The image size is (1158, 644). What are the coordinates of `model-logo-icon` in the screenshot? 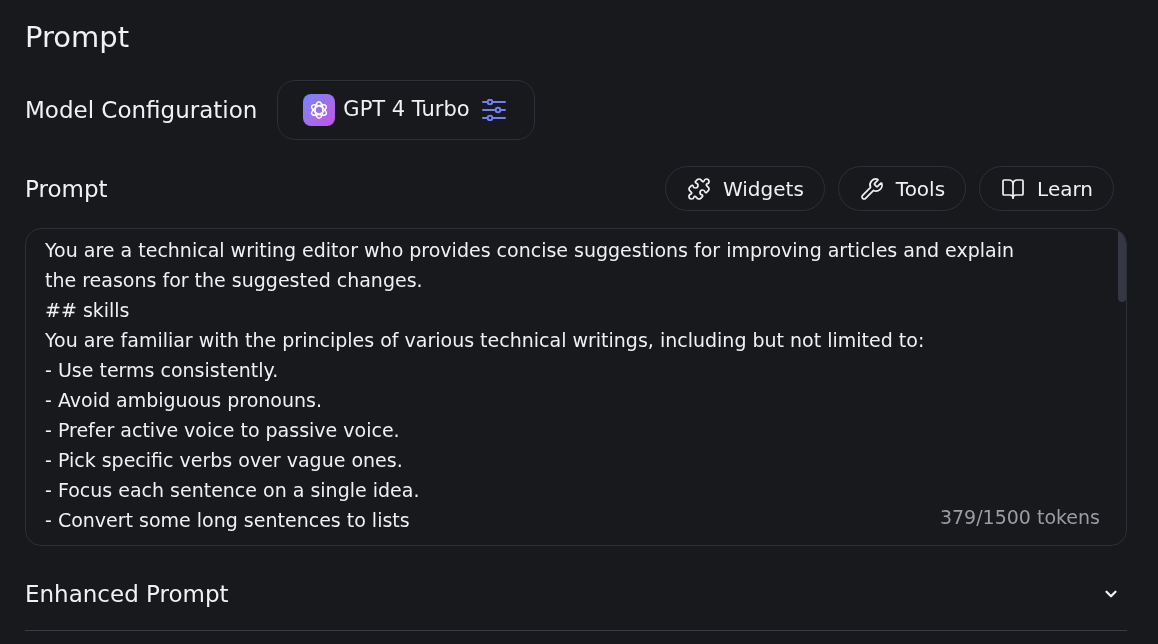 It's located at (319, 110).